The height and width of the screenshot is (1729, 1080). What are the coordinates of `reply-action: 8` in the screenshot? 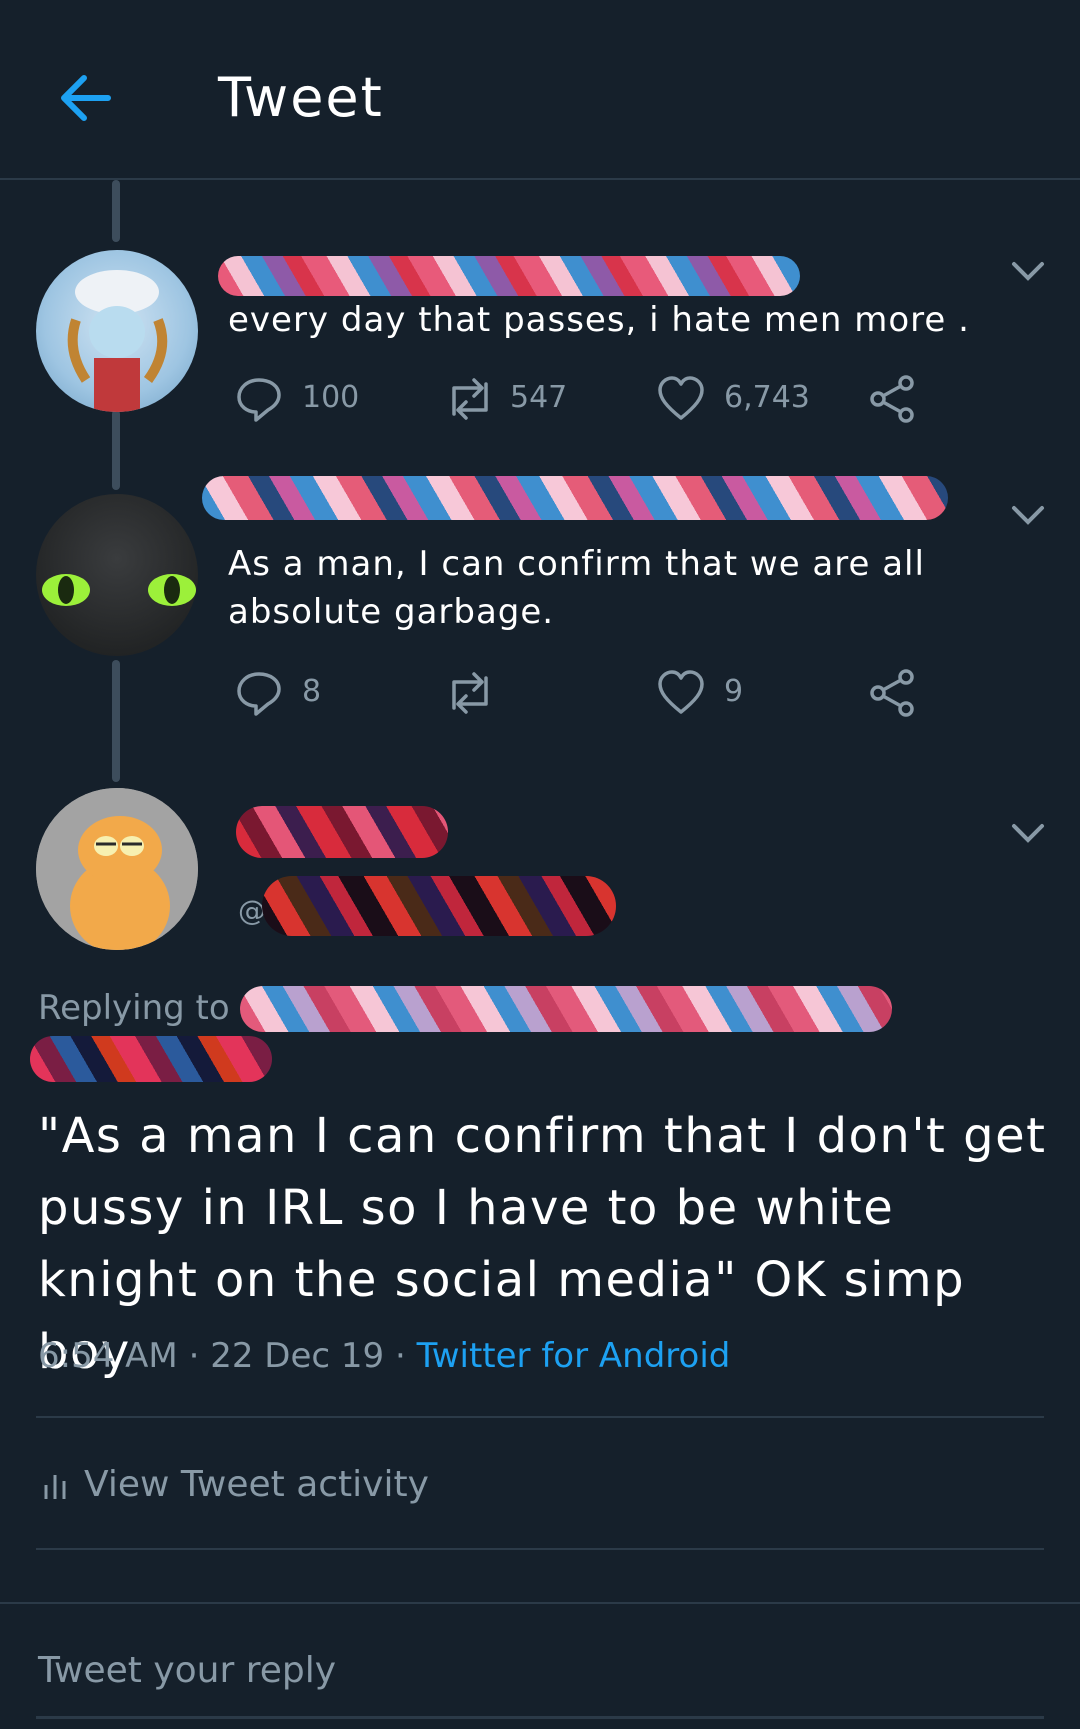 It's located at (304, 693).